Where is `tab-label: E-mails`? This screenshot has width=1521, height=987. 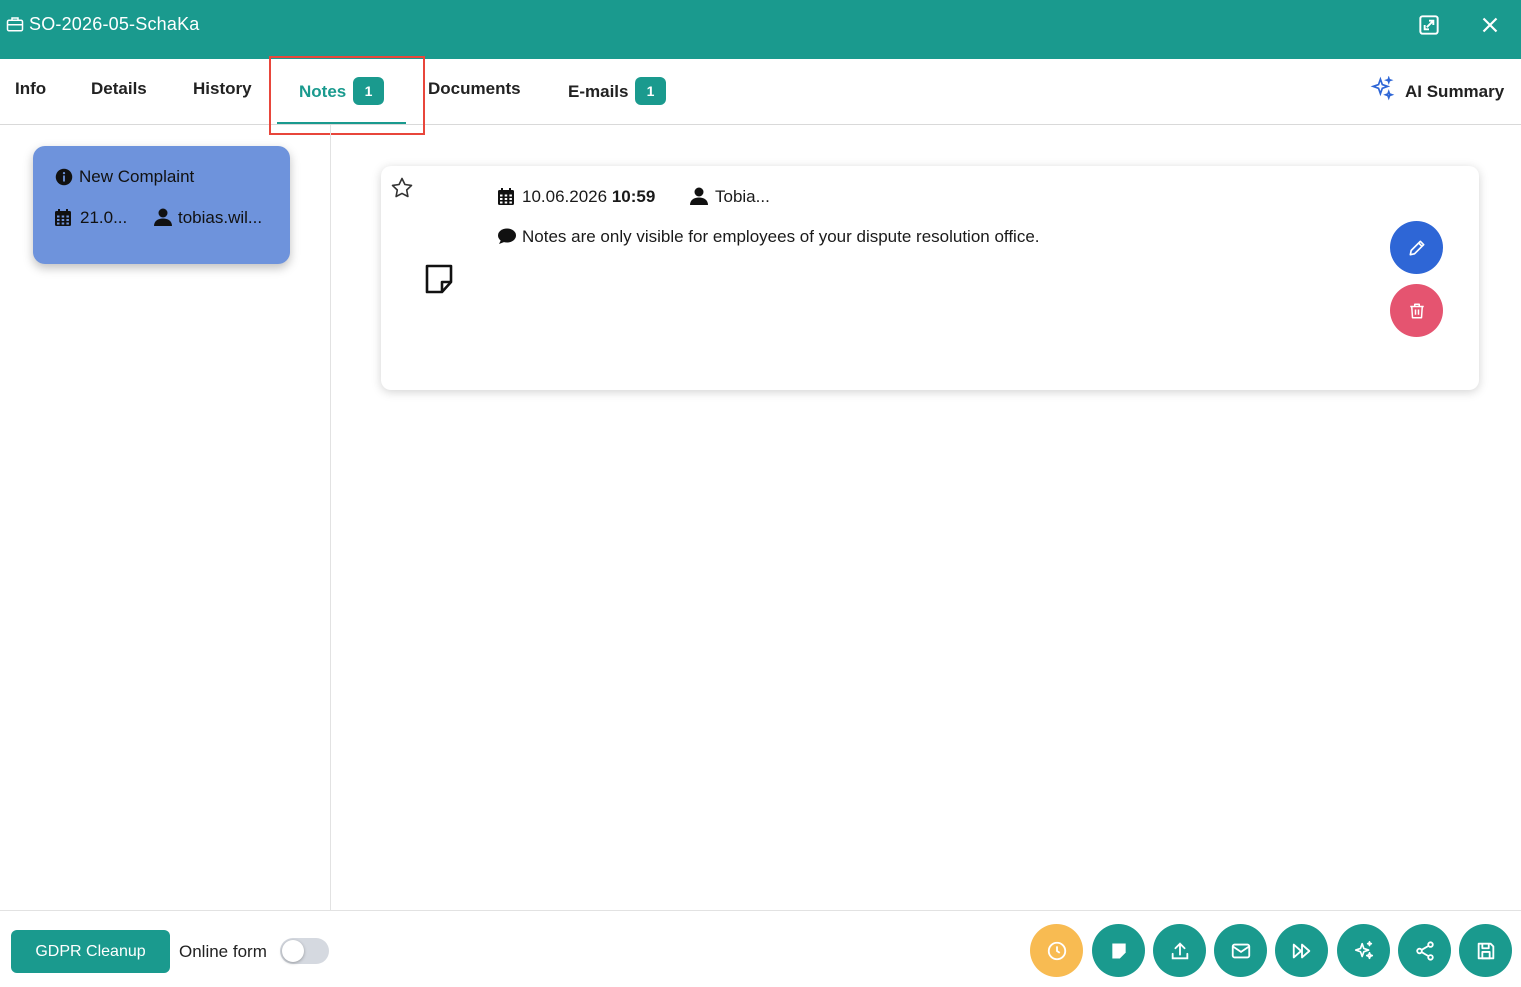 tab-label: E-mails is located at coordinates (598, 91).